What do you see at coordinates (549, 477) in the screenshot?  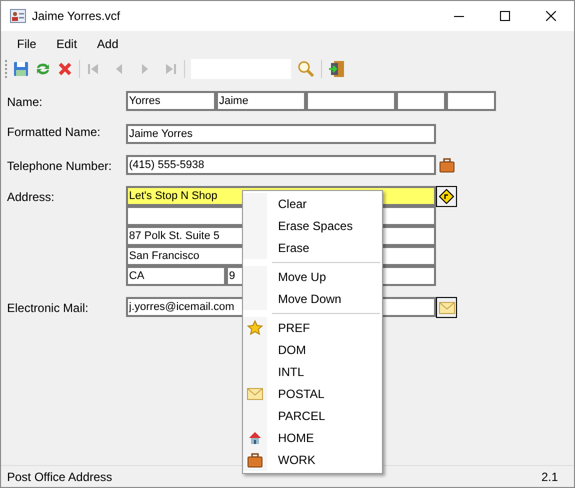 I see `version-text: 2.1` at bounding box center [549, 477].